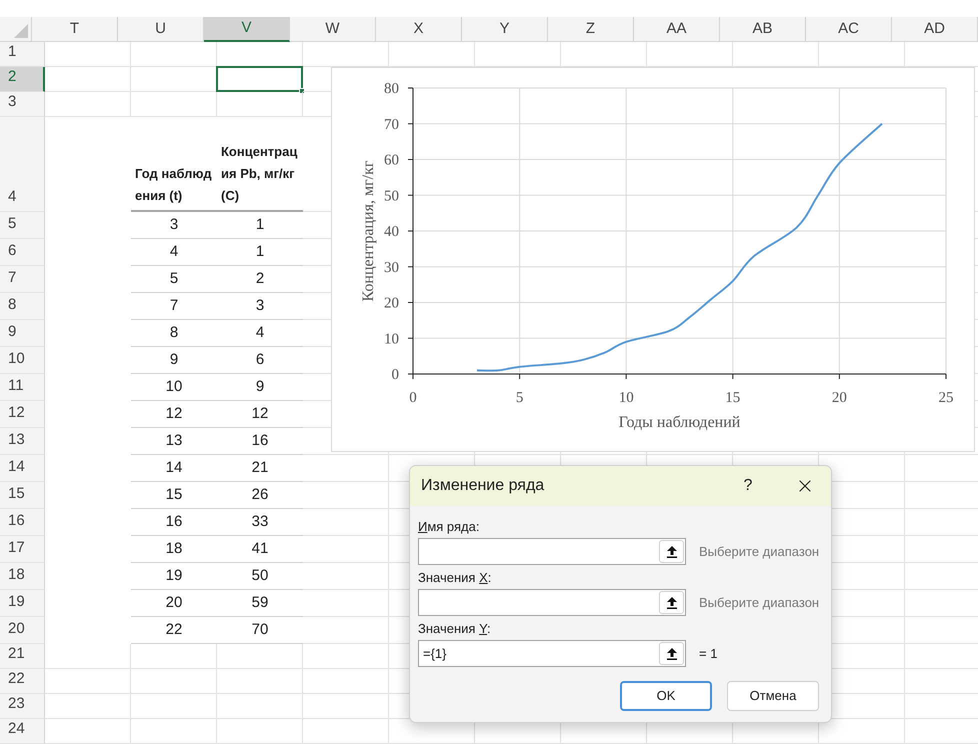  I want to click on table-cell-text: 22, so click(174, 630).